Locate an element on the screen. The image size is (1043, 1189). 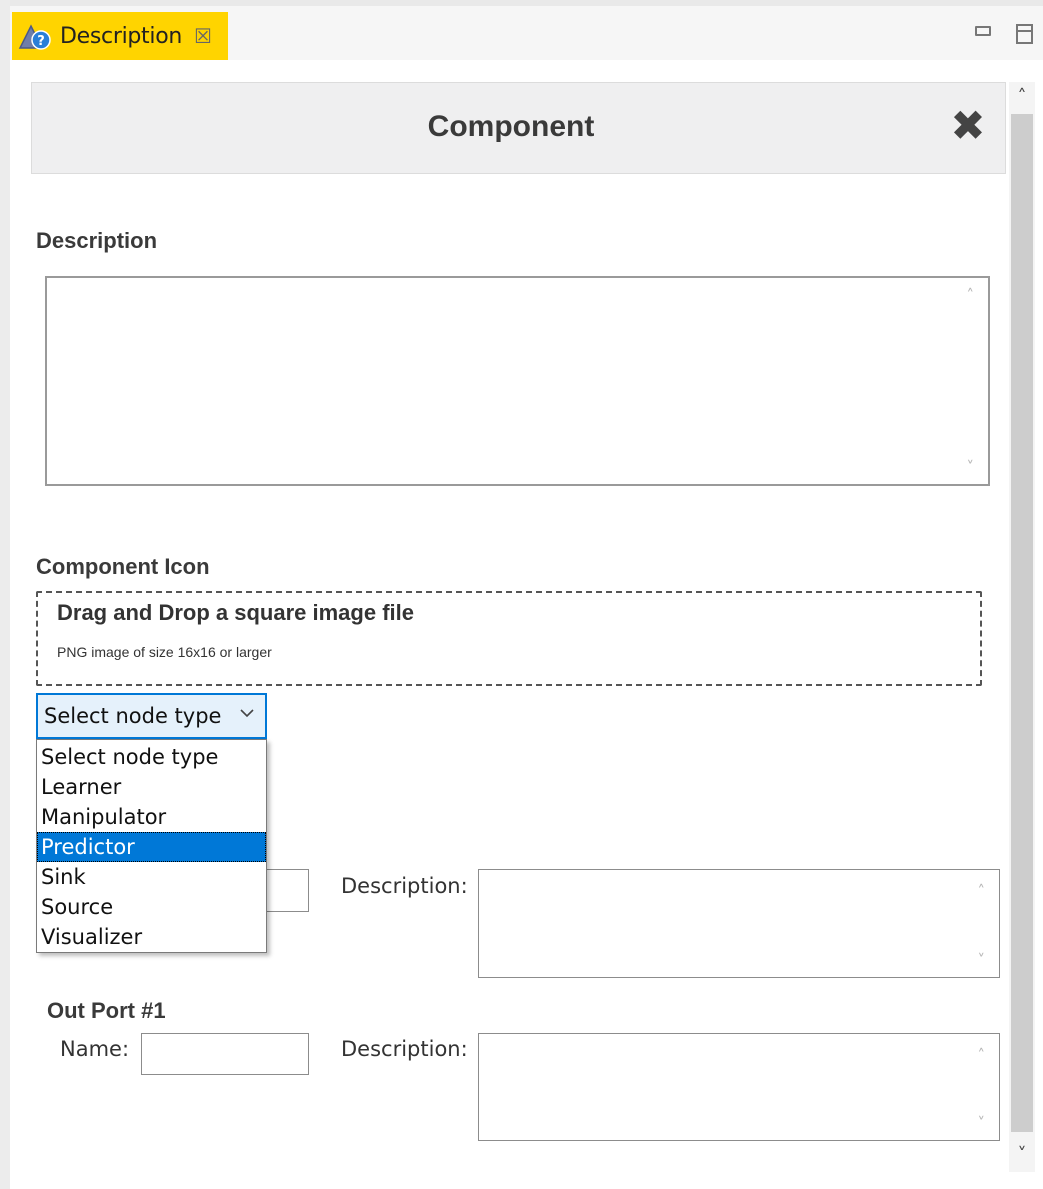
scroll-up-arrow-icon: ˄ is located at coordinates (1022, 98).